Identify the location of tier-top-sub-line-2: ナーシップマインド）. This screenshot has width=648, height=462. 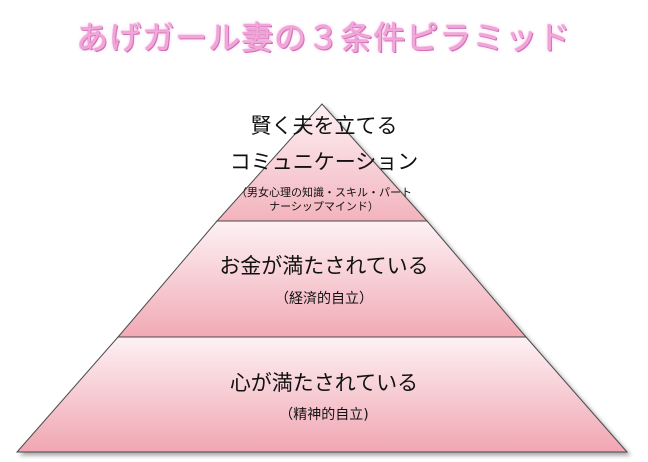
(324, 206).